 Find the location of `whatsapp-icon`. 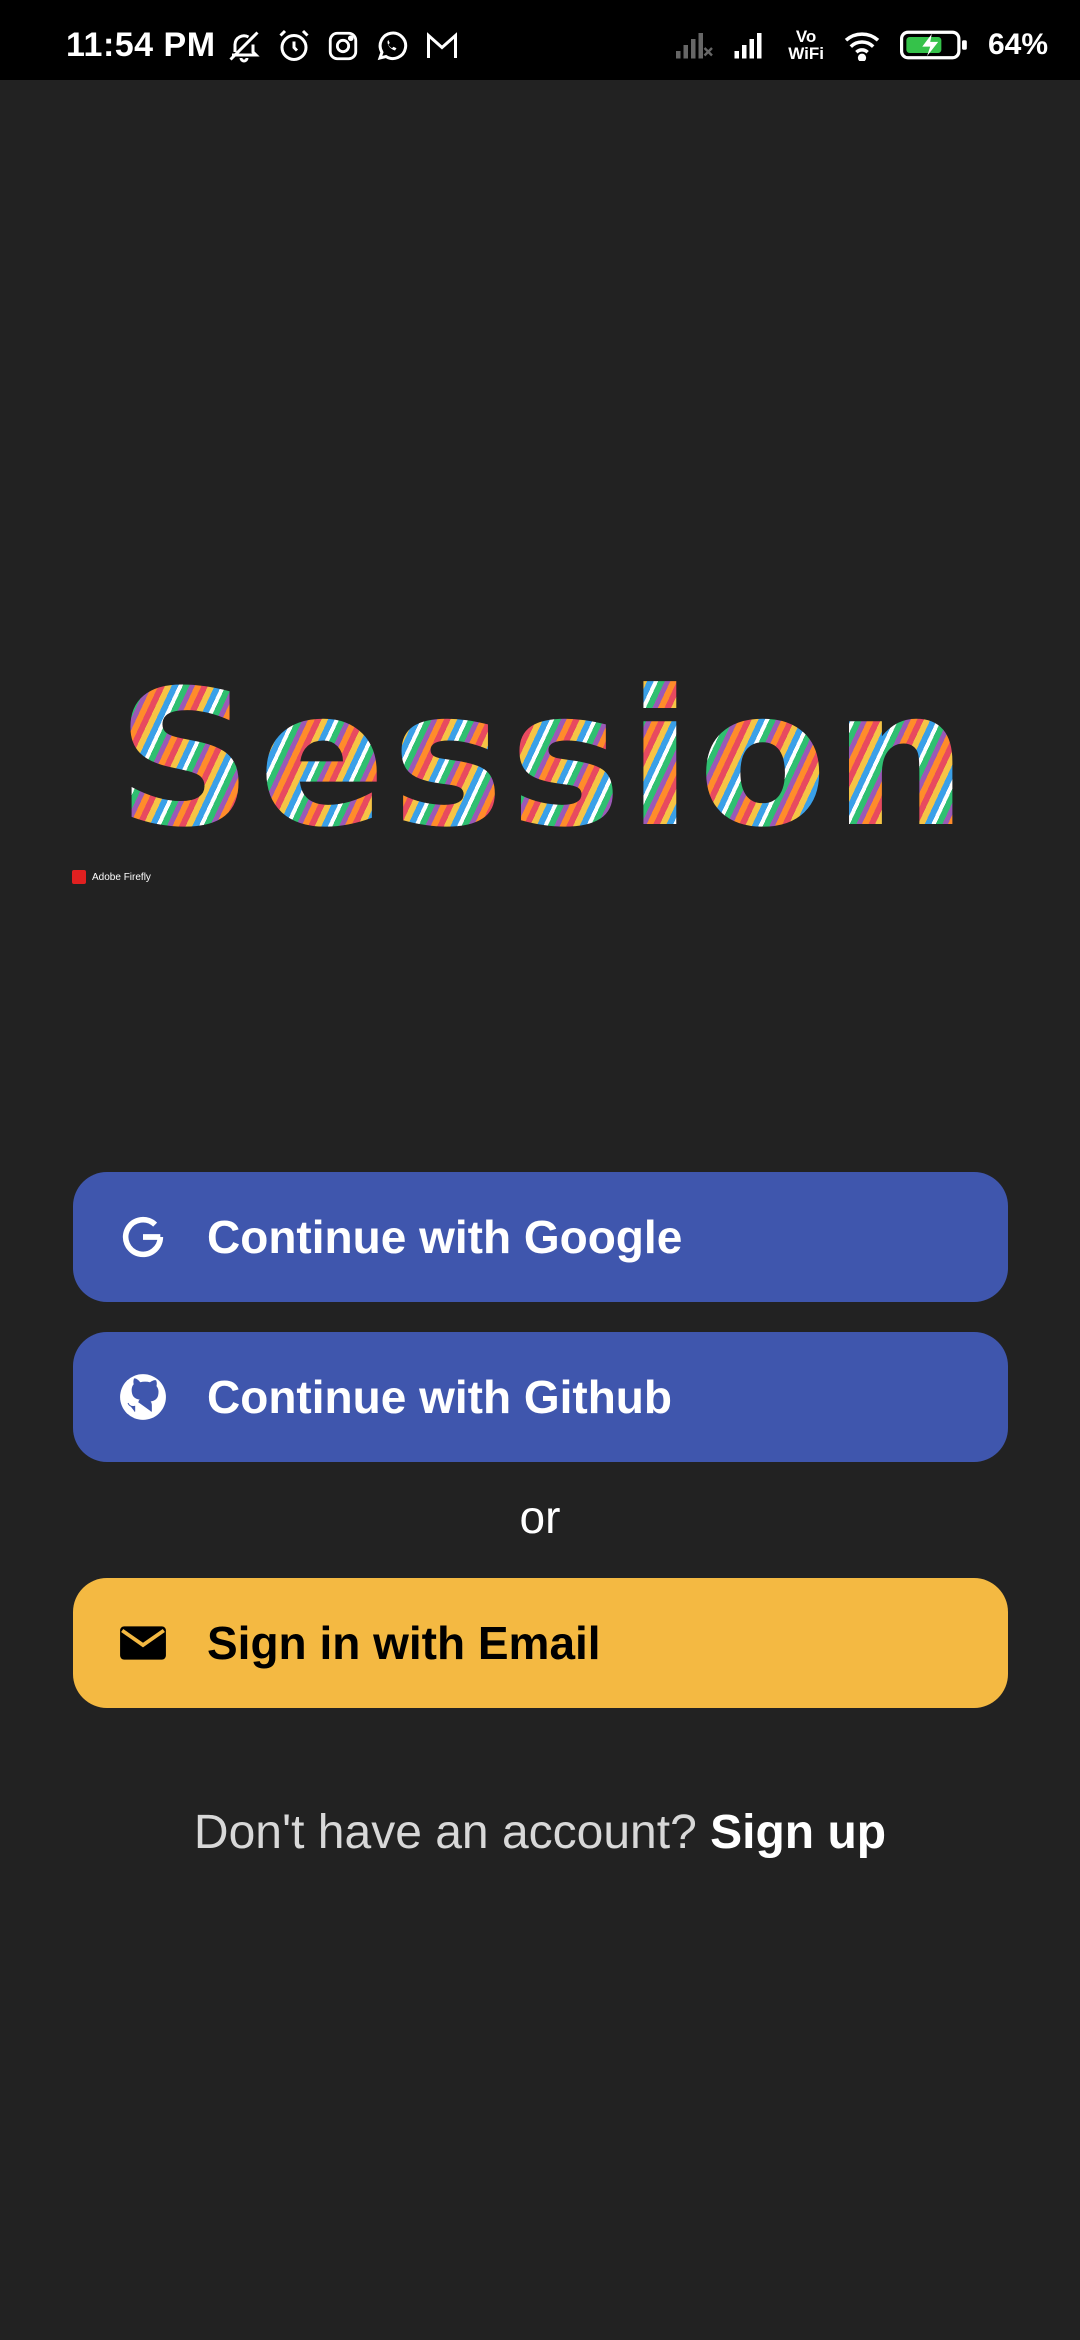

whatsapp-icon is located at coordinates (392, 46).